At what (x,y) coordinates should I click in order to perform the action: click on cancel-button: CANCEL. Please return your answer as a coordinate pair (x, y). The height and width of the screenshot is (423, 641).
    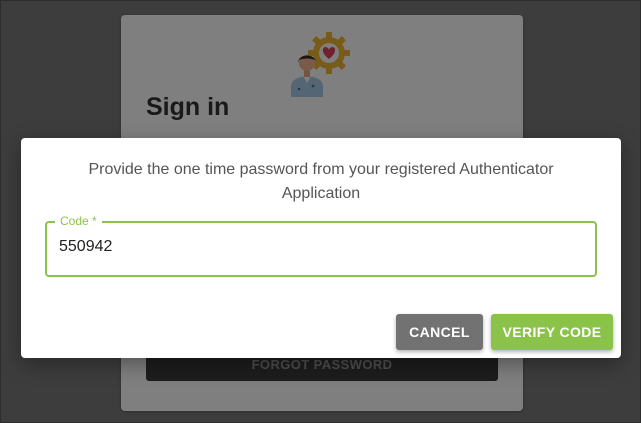
    Looking at the image, I should click on (439, 332).